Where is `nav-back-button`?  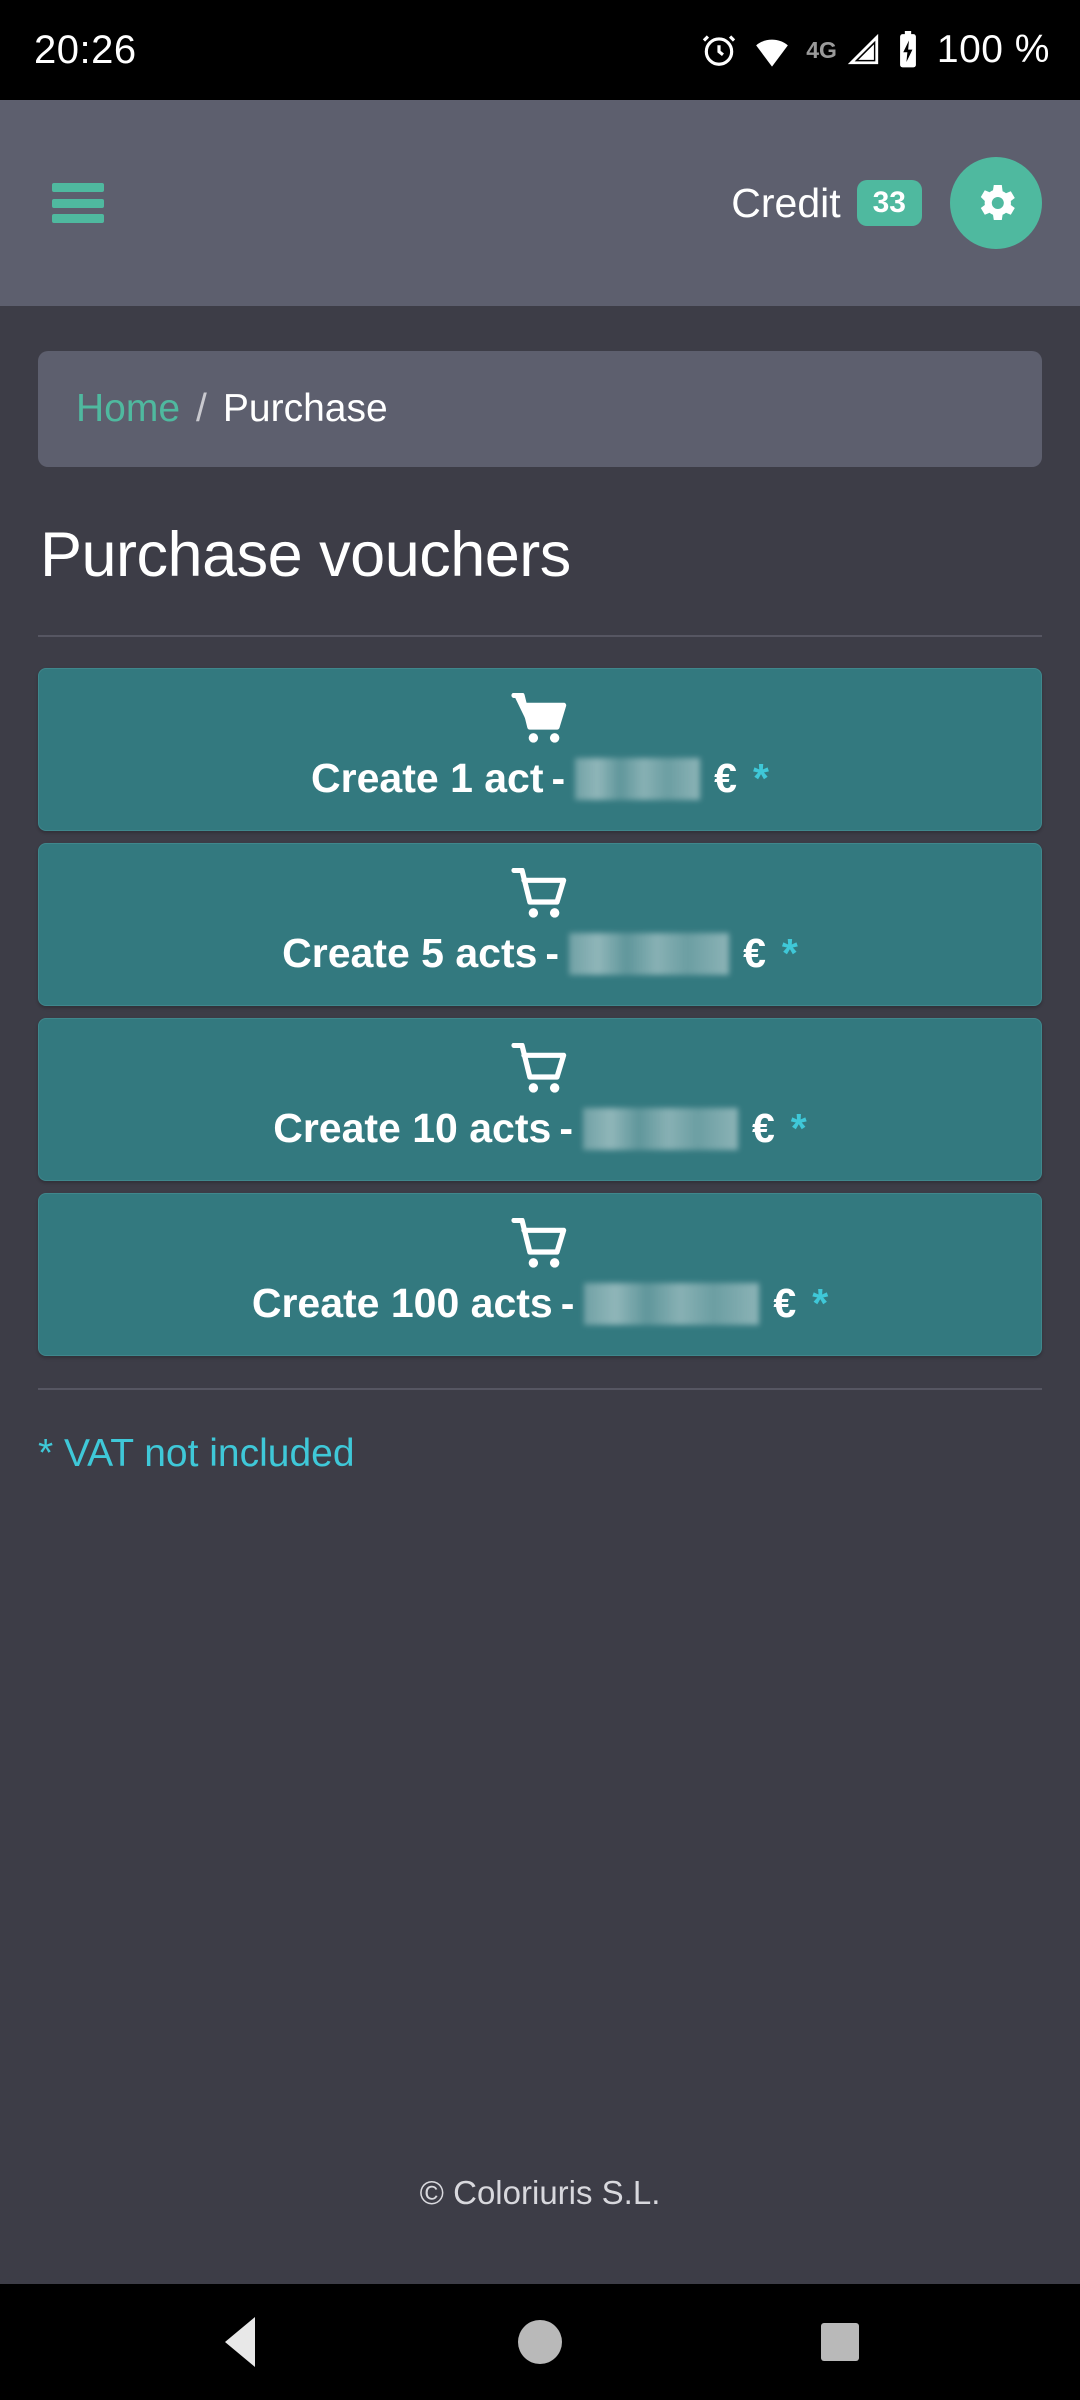 nav-back-button is located at coordinates (240, 2342).